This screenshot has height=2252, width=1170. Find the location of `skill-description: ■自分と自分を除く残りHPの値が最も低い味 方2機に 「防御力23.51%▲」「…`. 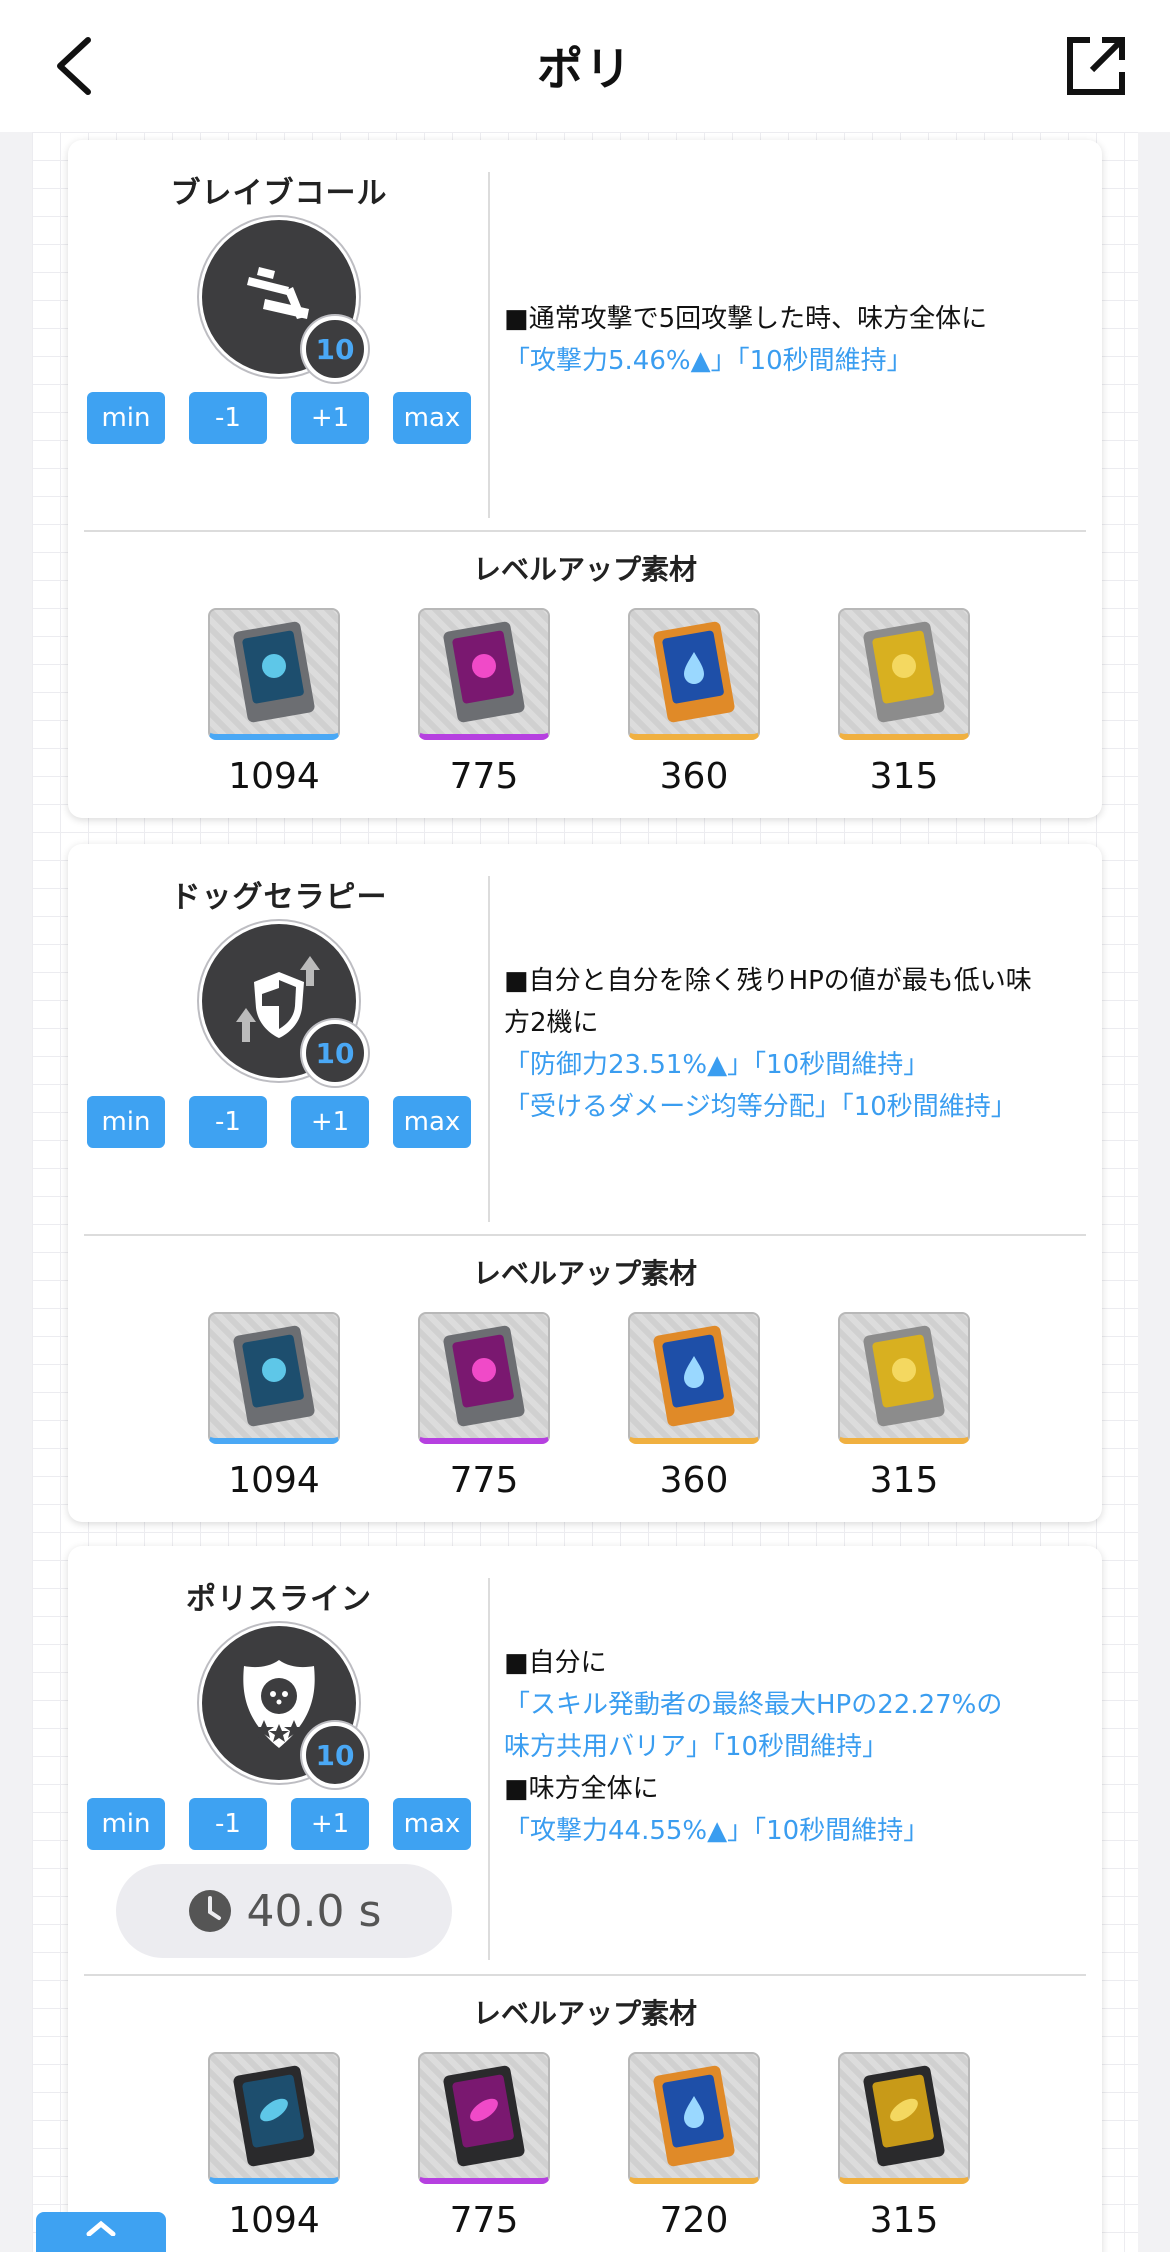

skill-description: ■自分と自分を除く残りHPの値が最も低い味 方2機に 「防御力23.51%▲」「… is located at coordinates (794, 1044).